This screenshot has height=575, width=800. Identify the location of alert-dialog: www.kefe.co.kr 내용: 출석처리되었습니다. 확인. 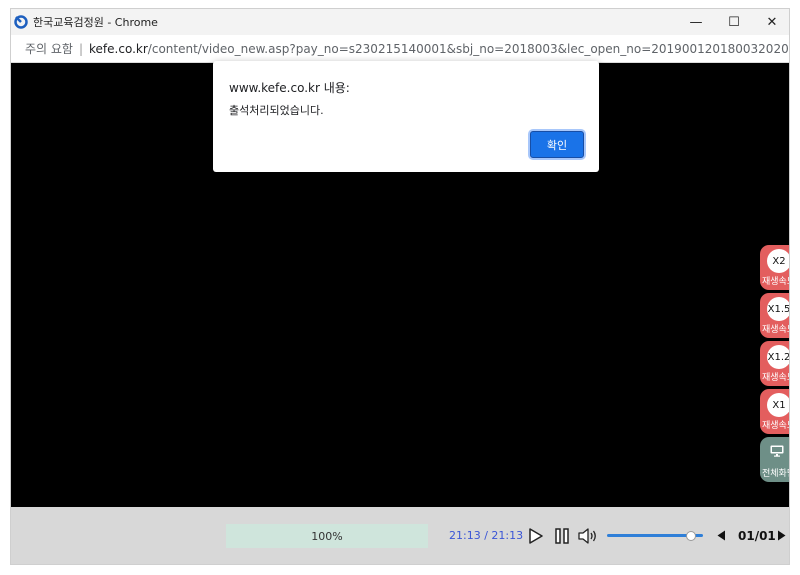
(406, 116).